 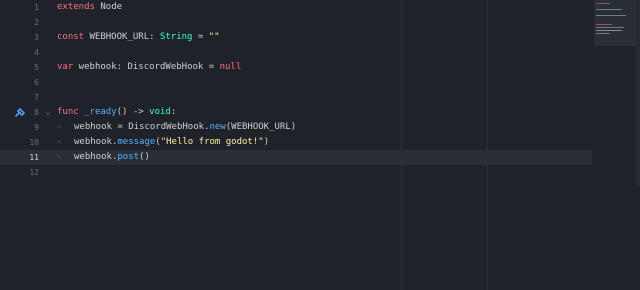 I want to click on code-token: "", so click(x=214, y=37).